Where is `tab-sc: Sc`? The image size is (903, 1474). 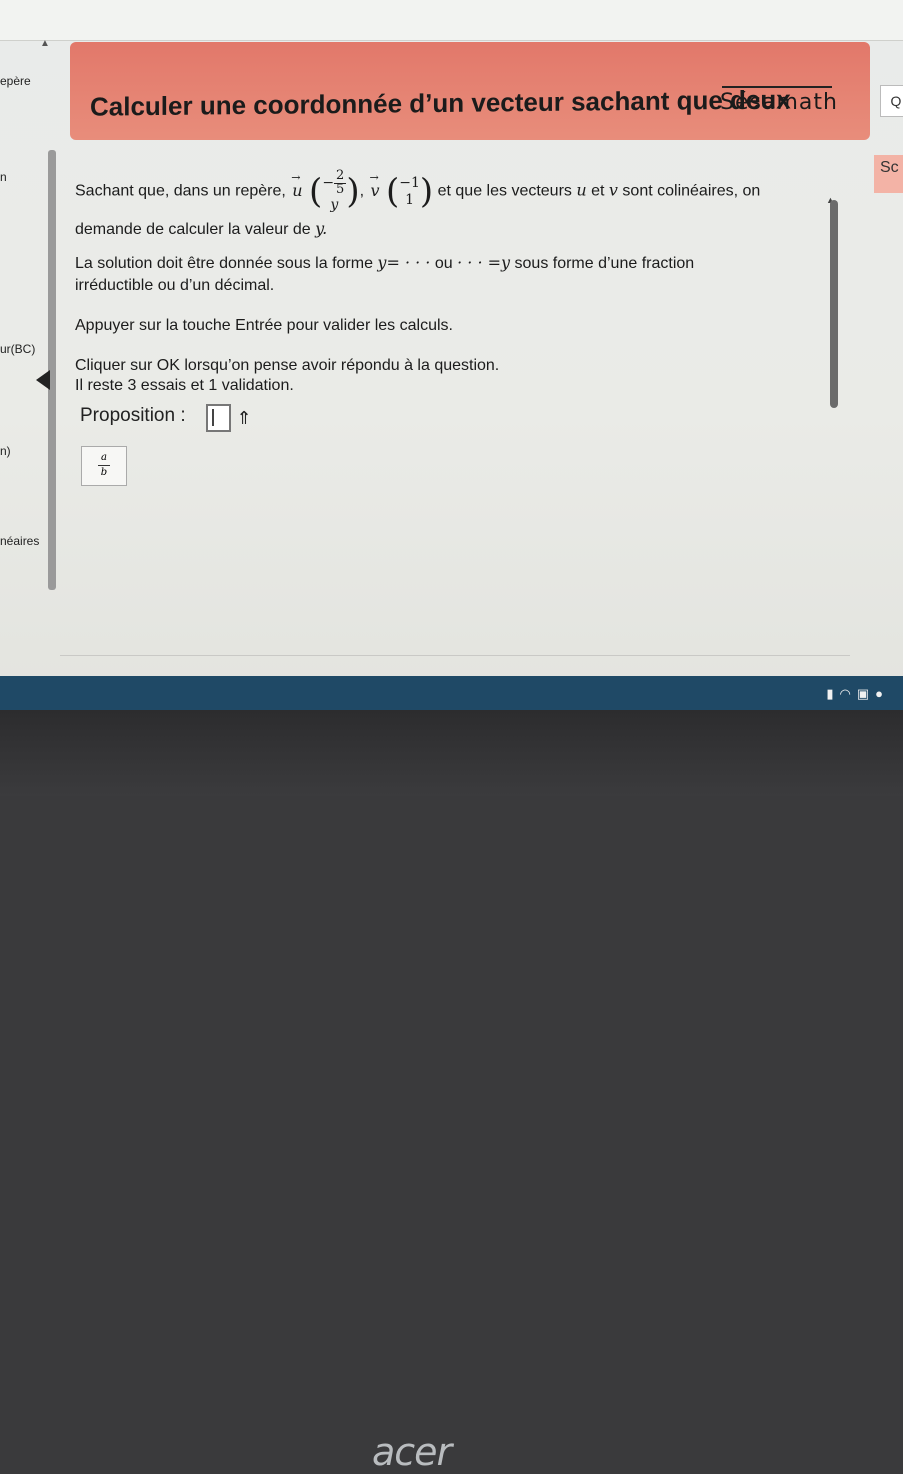
tab-sc: Sc is located at coordinates (888, 174).